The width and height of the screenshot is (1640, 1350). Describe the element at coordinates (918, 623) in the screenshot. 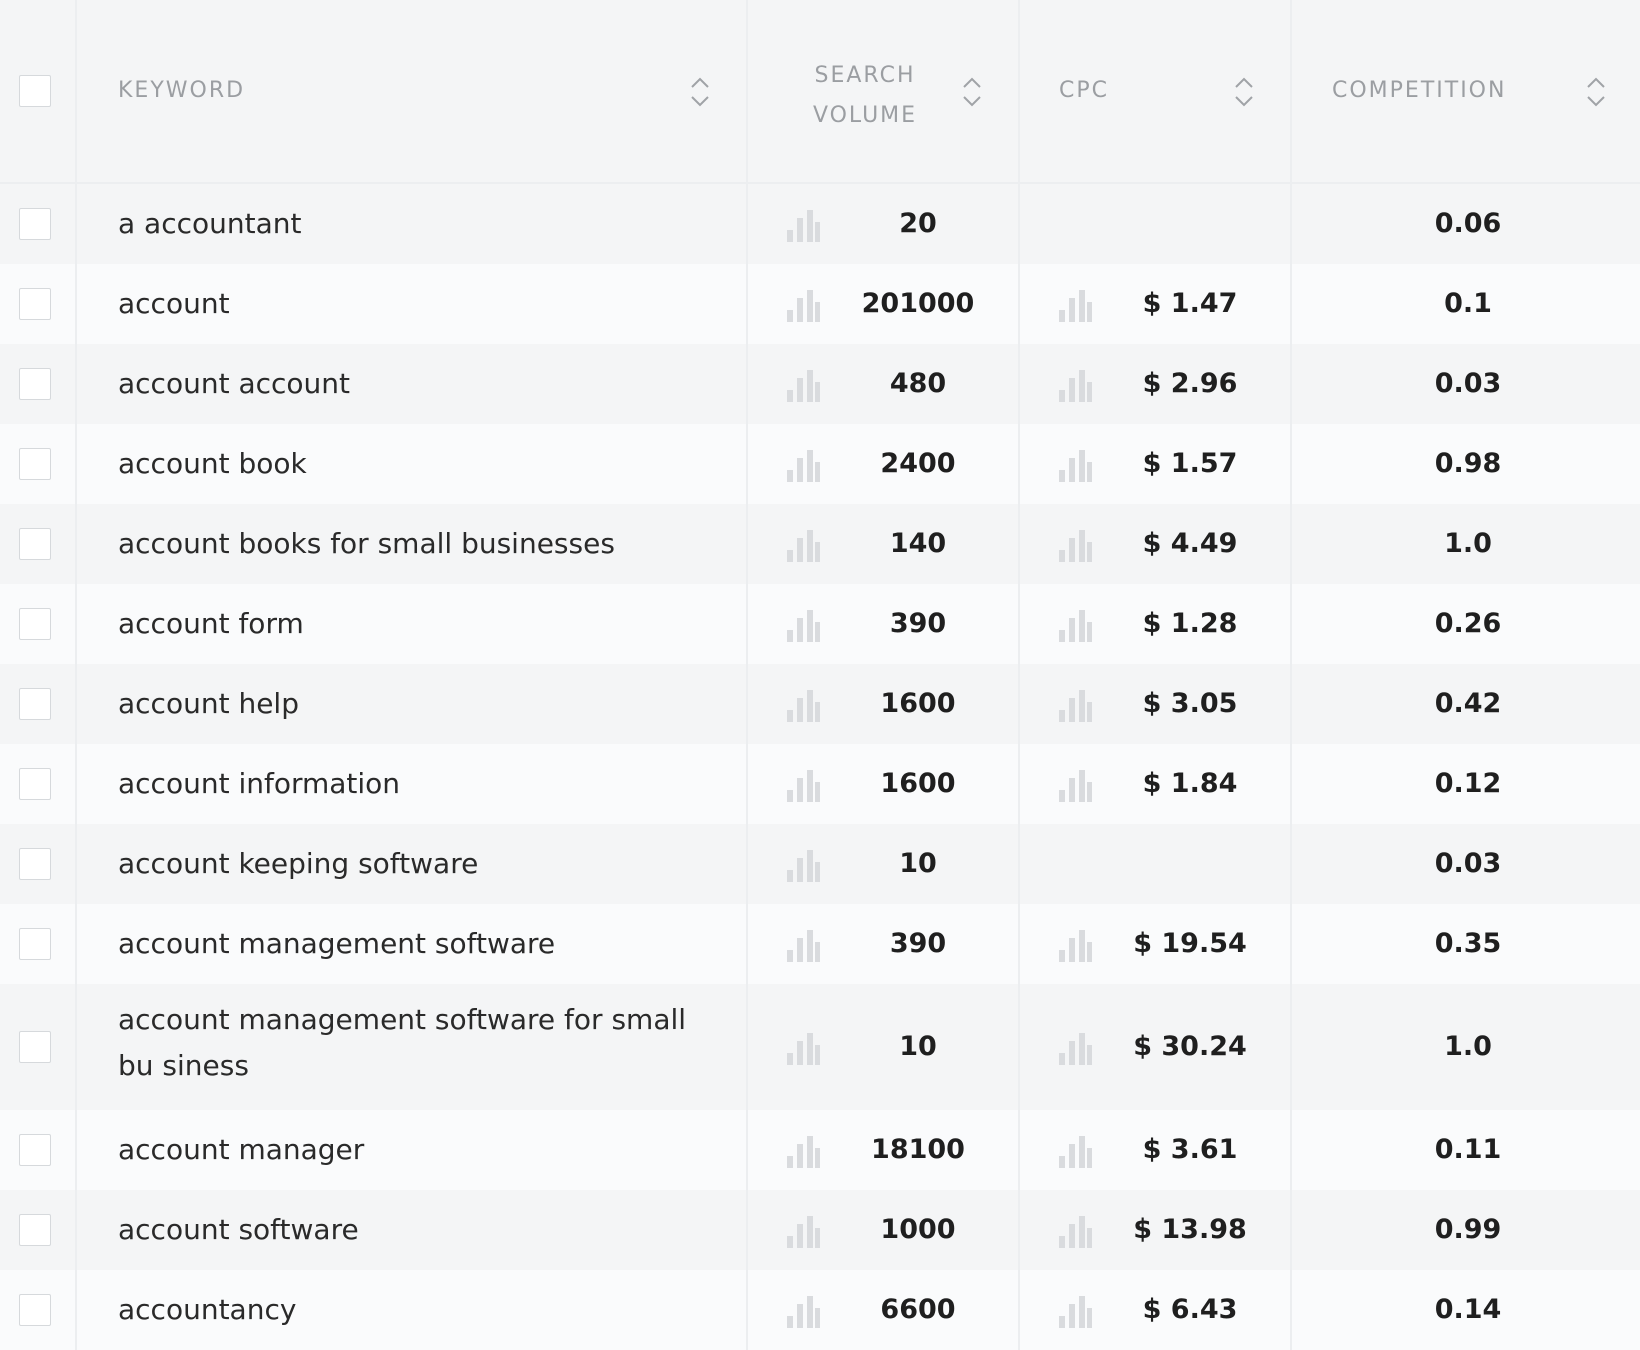

I see `search-volume-cell: 390` at that location.